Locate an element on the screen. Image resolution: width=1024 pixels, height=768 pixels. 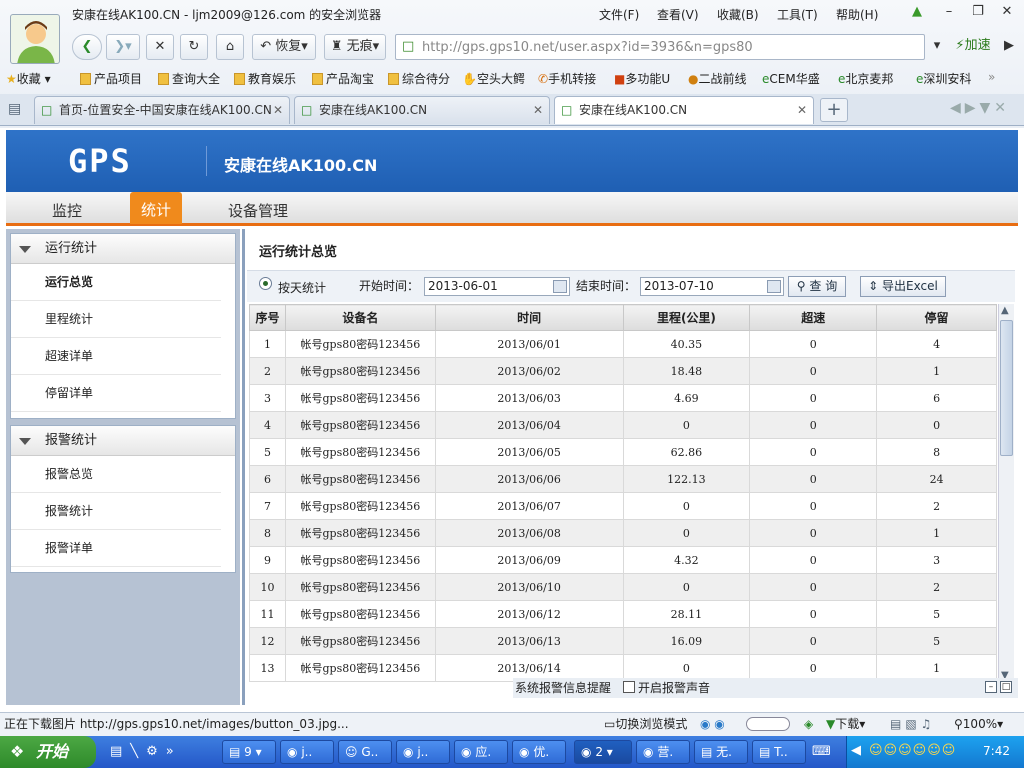
query-button: ⚲ 查 询 is located at coordinates (817, 286).